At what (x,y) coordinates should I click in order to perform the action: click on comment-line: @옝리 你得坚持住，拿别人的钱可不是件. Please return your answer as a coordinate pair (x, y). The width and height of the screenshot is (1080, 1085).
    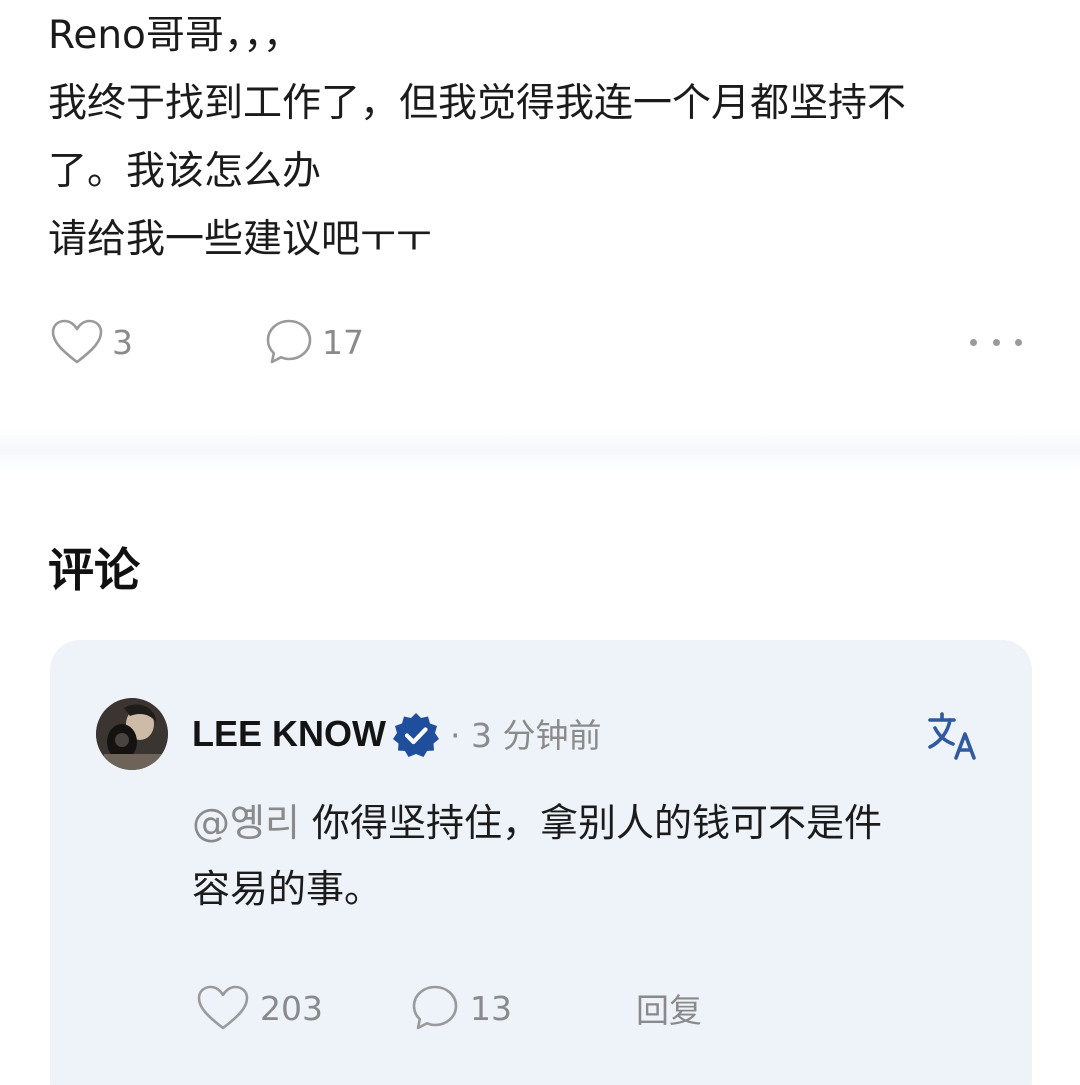
    Looking at the image, I should click on (592, 823).